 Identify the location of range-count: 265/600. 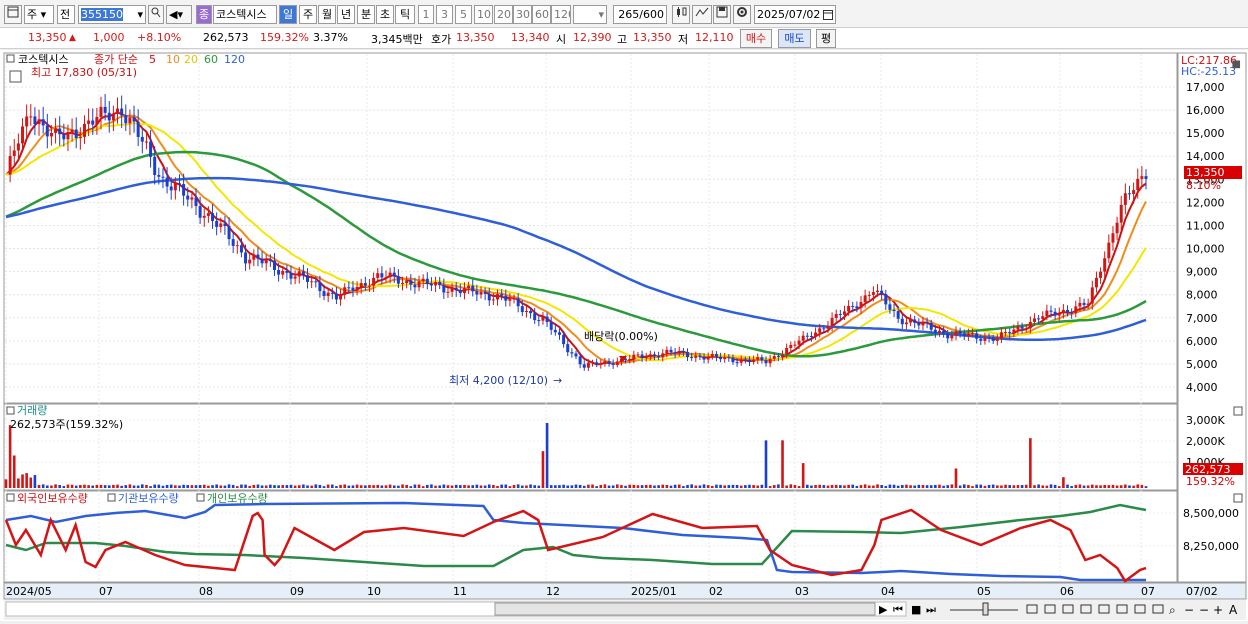
(640, 14).